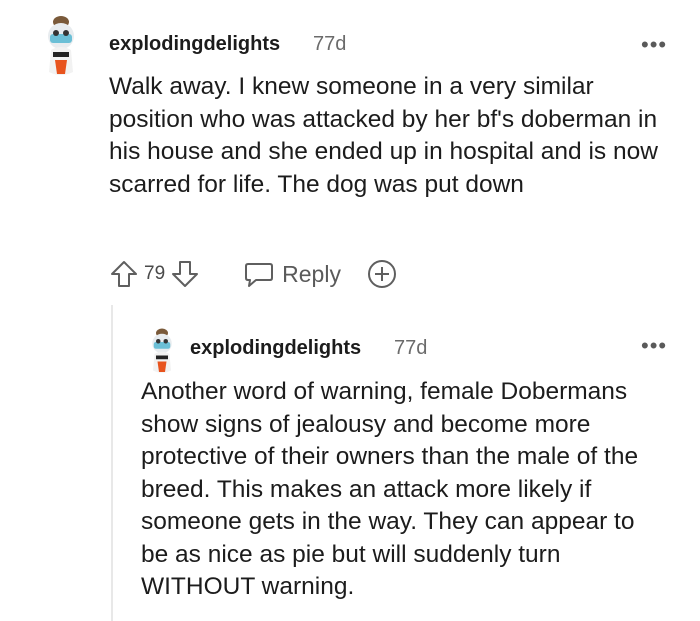 This screenshot has height=621, width=700. I want to click on more-options-button: •••, so click(654, 45).